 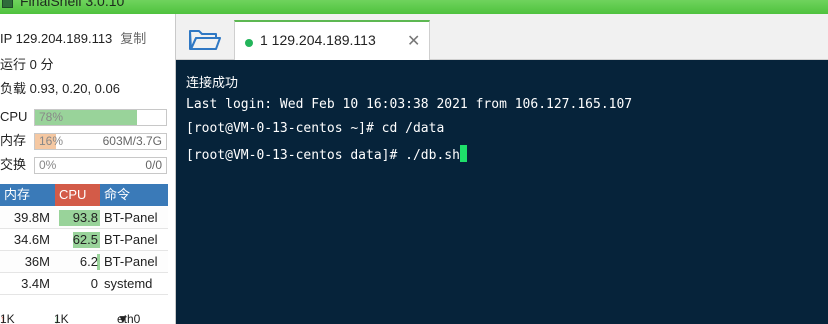 I want to click on process-row: 3.4M 0 systemd, so click(x=84, y=284).